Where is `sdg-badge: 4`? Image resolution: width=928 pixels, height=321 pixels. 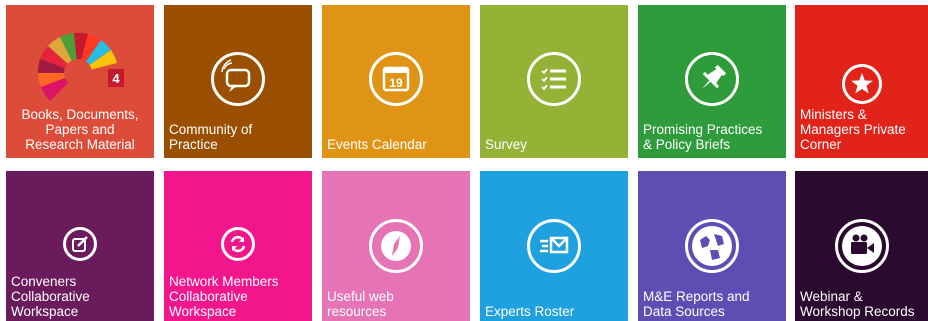
sdg-badge: 4 is located at coordinates (116, 78).